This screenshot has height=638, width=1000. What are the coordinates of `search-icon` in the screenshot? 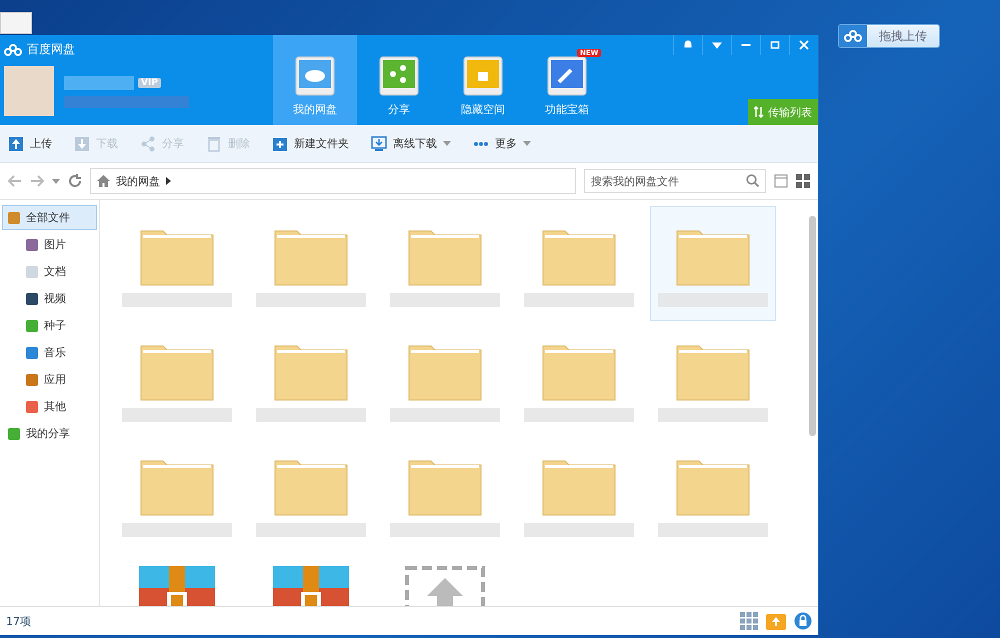 It's located at (752, 180).